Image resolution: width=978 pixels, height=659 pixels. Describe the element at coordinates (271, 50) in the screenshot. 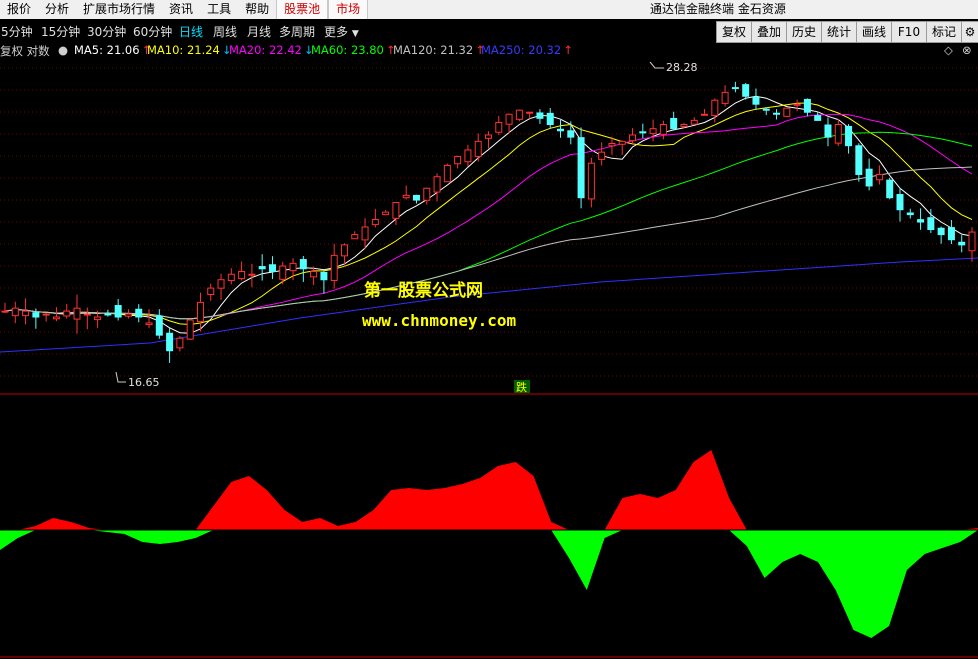

I see `ma20-label: MA20: 22.42 ↓` at that location.